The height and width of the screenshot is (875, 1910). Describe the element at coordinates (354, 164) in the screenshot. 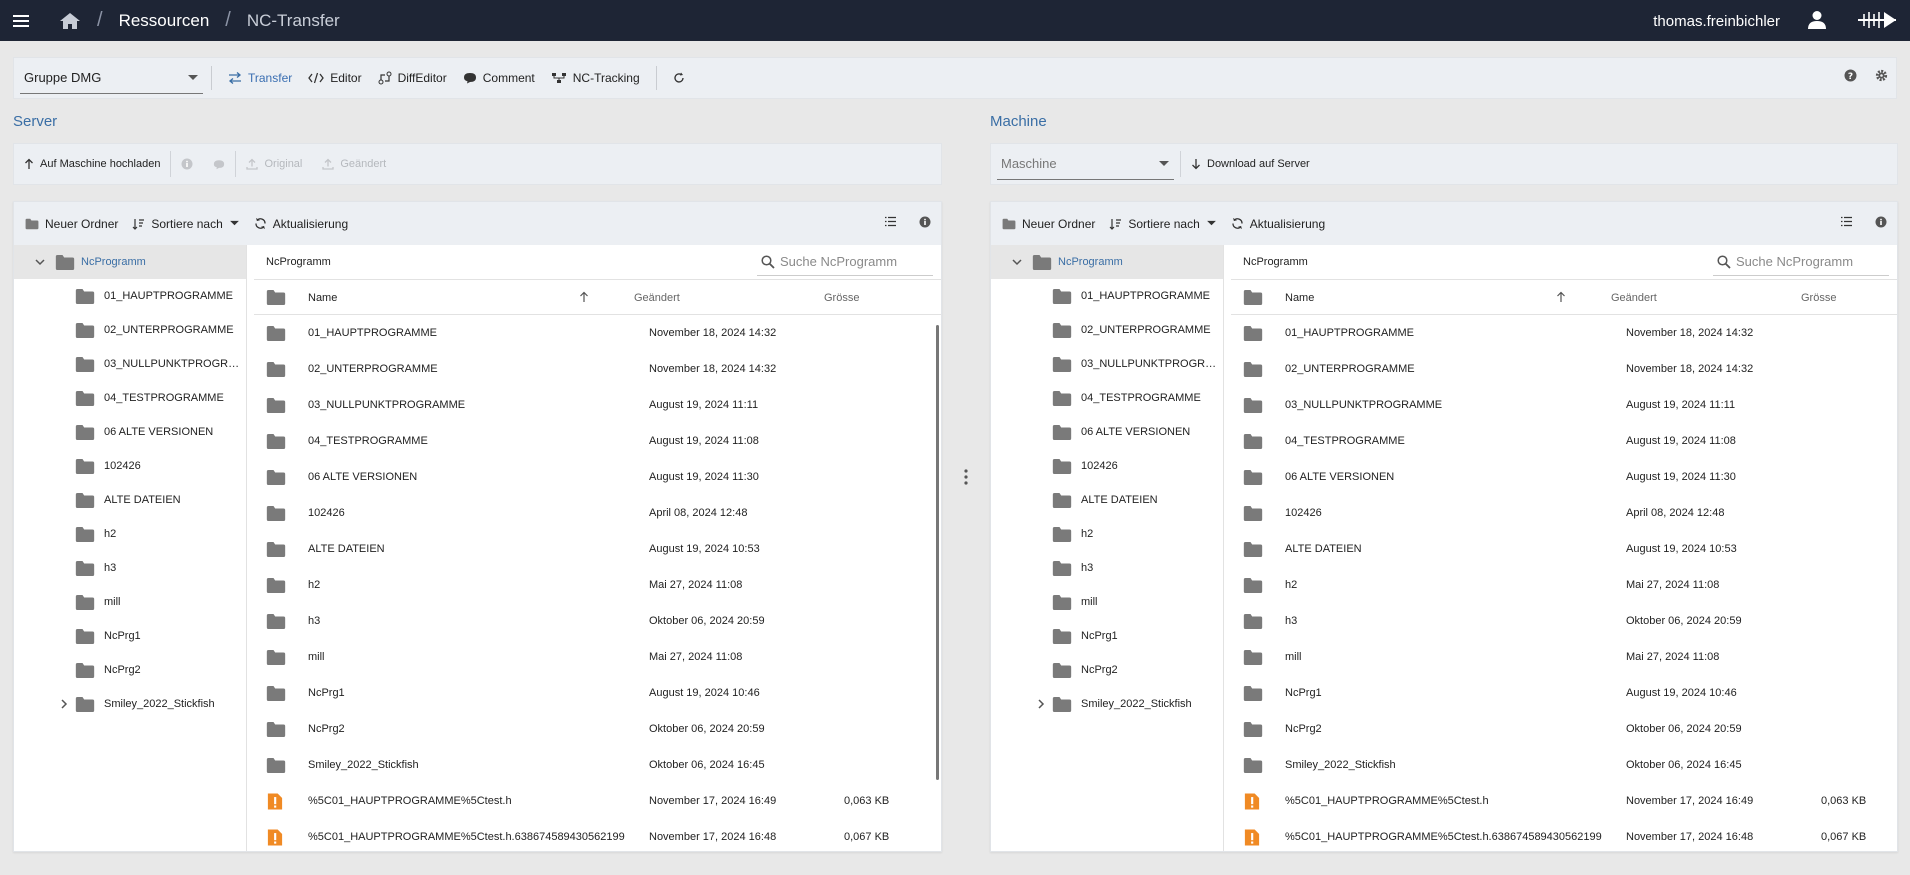

I see `upload-changed-button: Geändert` at that location.